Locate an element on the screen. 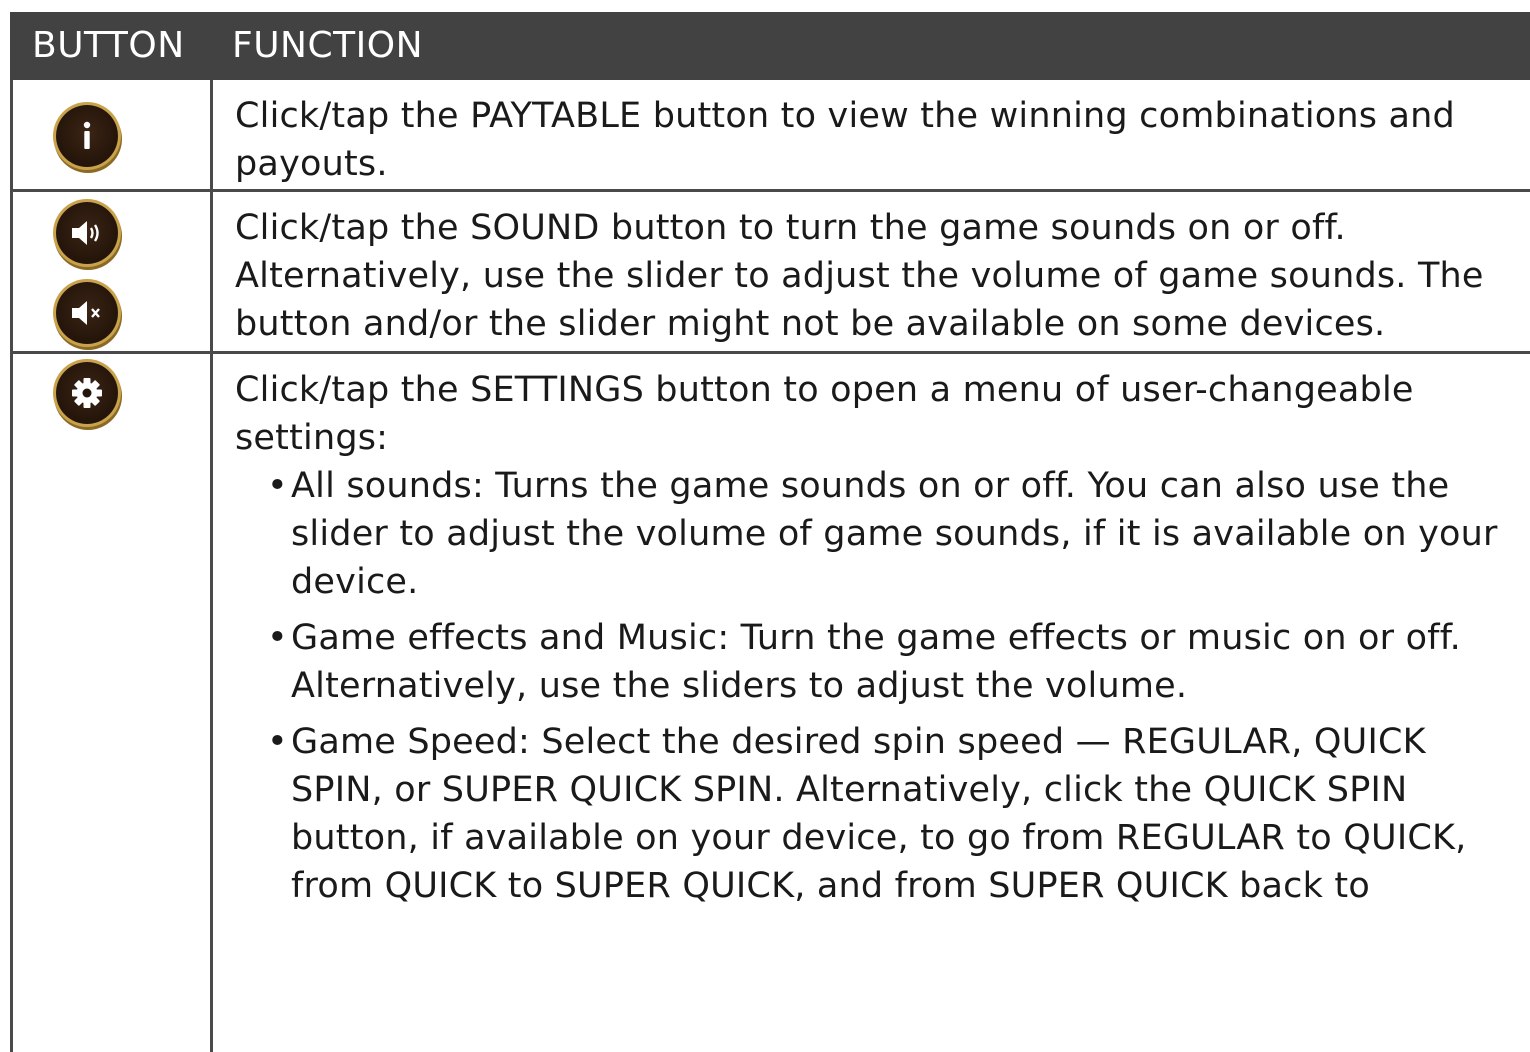  header-function-column: FUNCTION is located at coordinates (327, 45).